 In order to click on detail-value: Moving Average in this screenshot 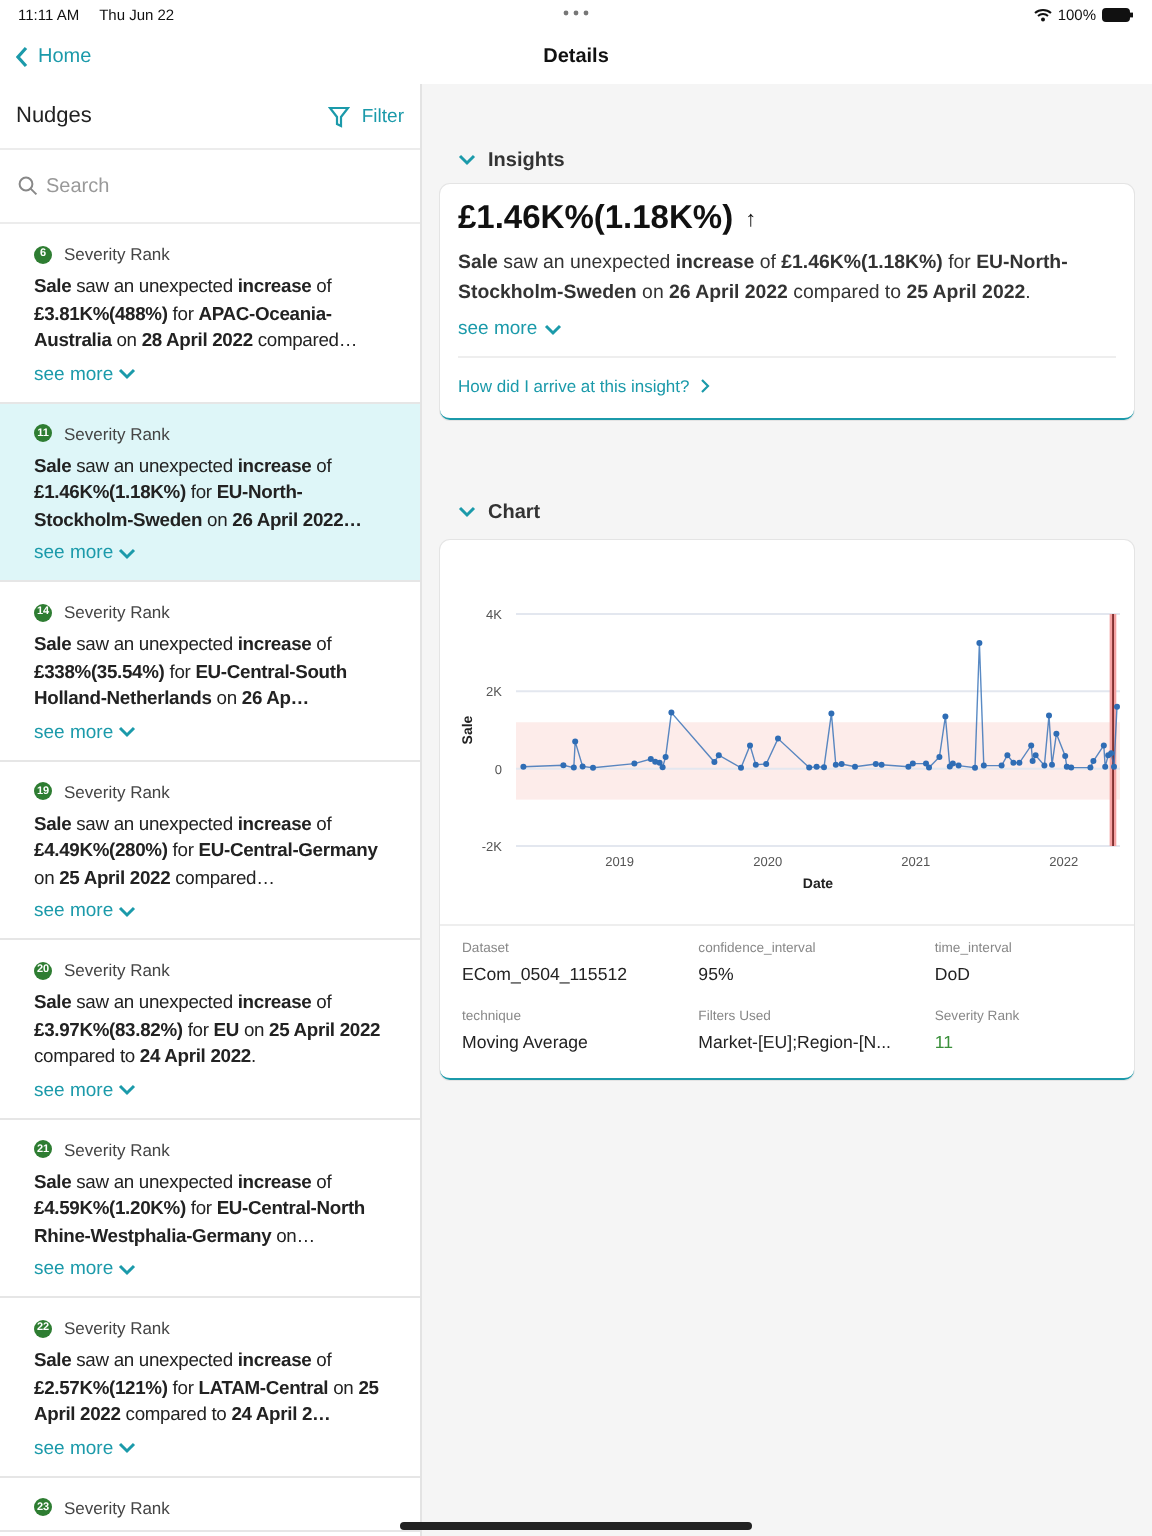, I will do `click(526, 1042)`.